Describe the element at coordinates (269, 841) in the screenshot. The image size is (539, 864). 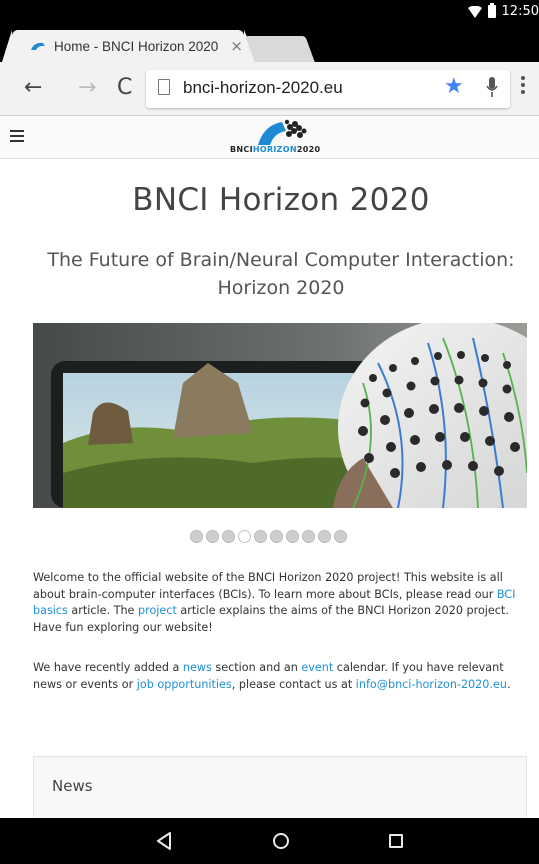
I see `system-nav-bar` at that location.